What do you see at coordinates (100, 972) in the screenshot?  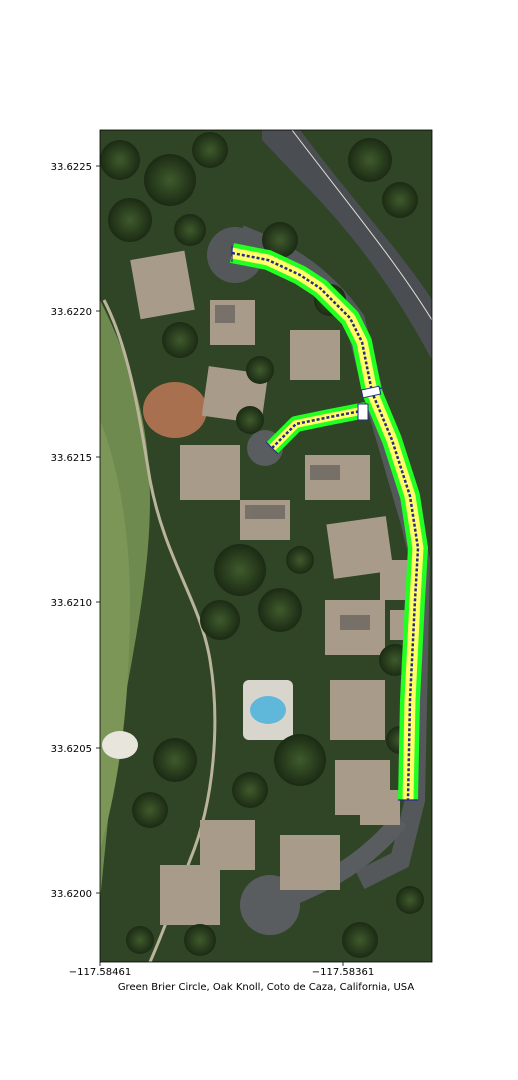 I see `x-tick-label: −117.58461` at bounding box center [100, 972].